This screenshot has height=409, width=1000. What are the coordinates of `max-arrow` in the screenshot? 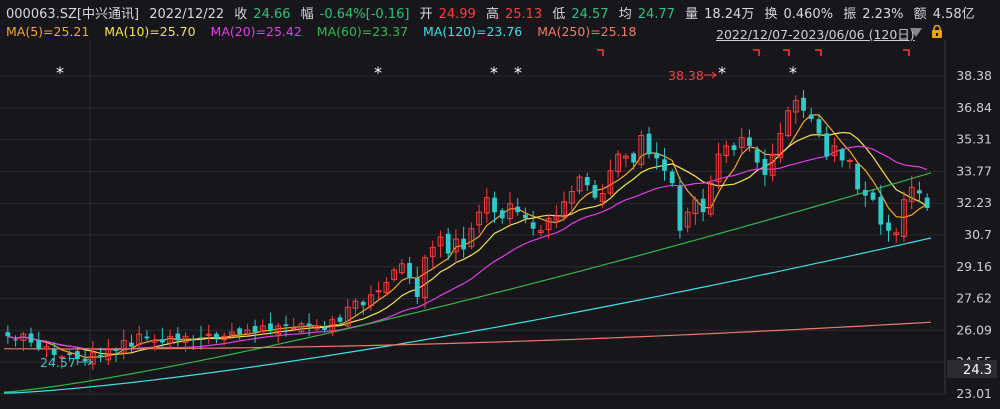 It's located at (710, 75).